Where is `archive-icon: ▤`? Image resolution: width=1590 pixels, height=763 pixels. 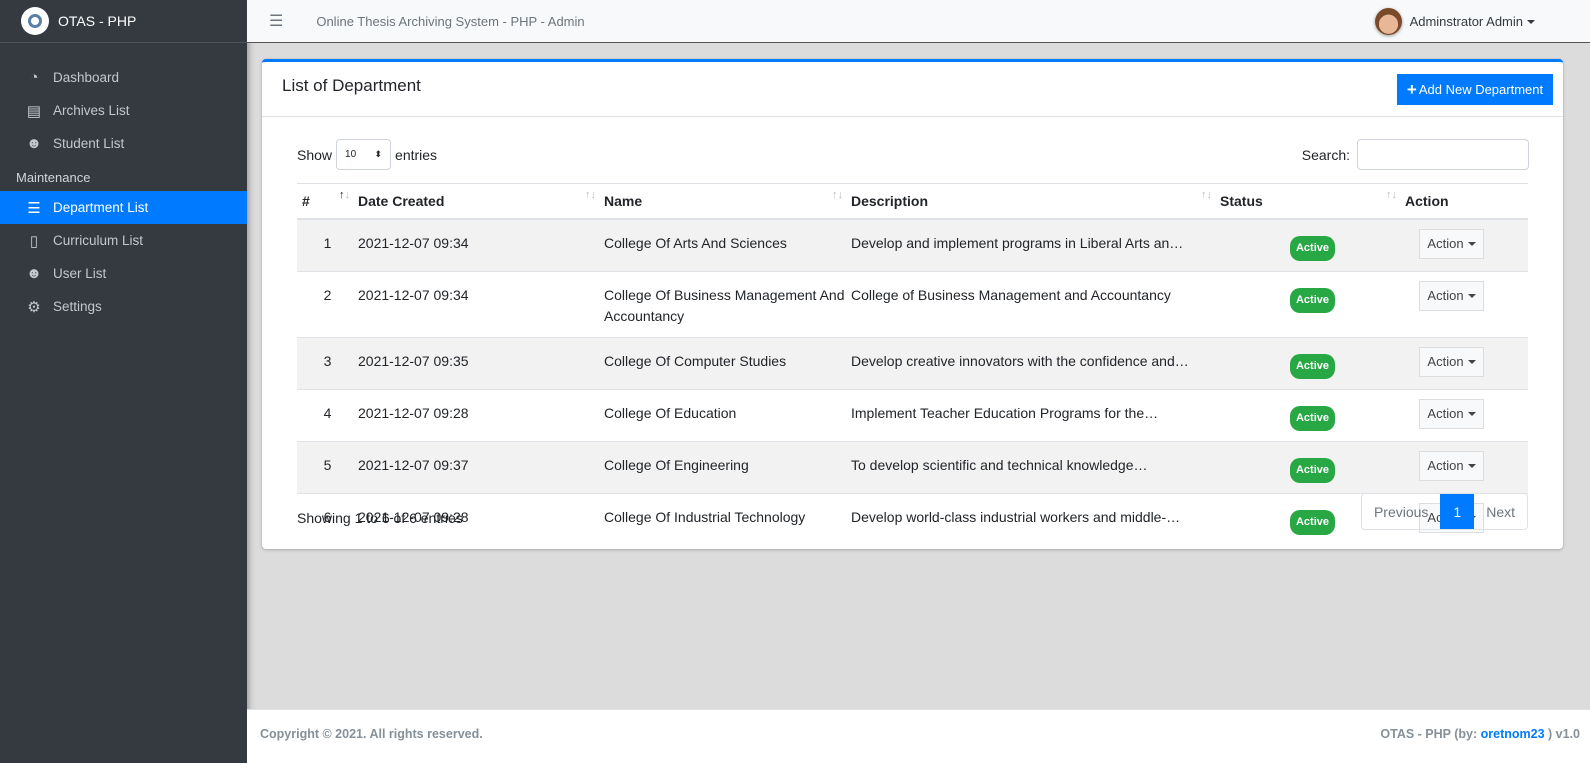
archive-icon: ▤ is located at coordinates (34, 111).